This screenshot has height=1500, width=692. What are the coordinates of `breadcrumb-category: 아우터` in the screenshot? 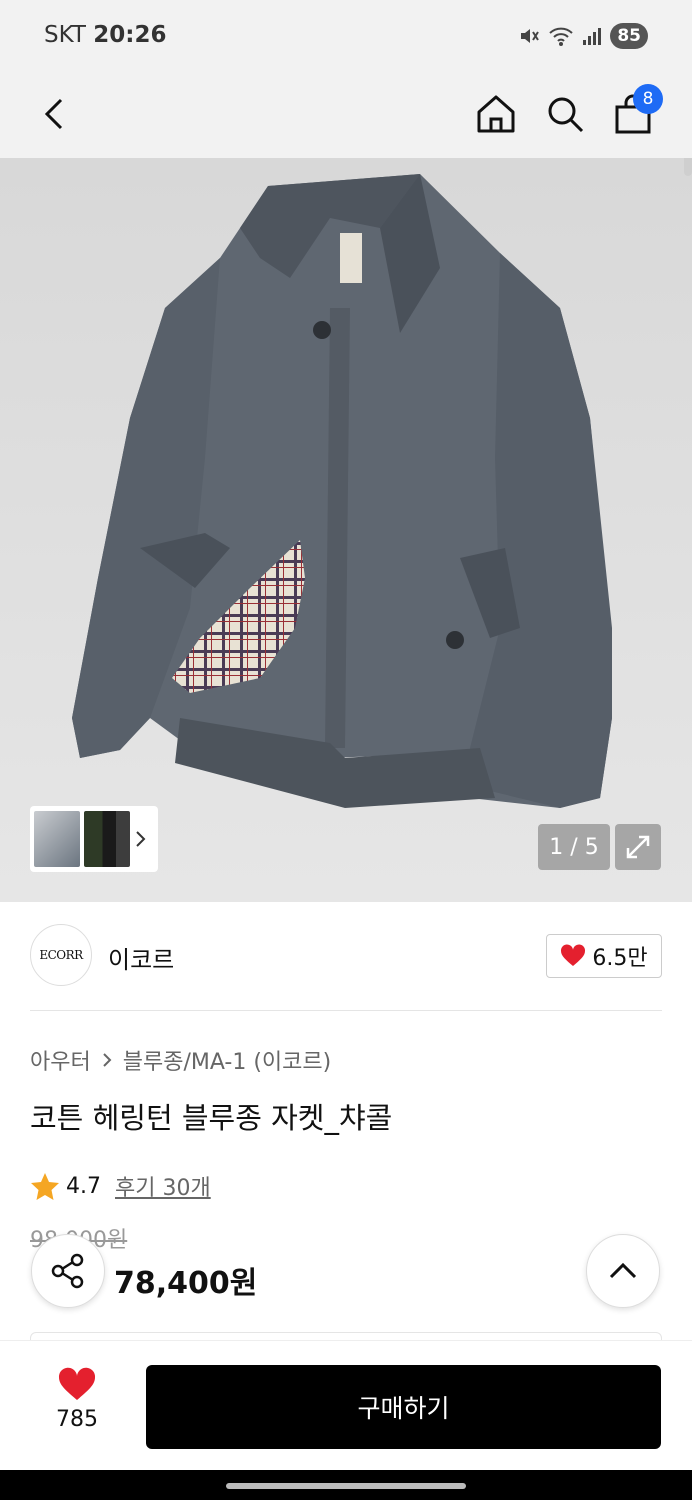 It's located at (60, 1060).